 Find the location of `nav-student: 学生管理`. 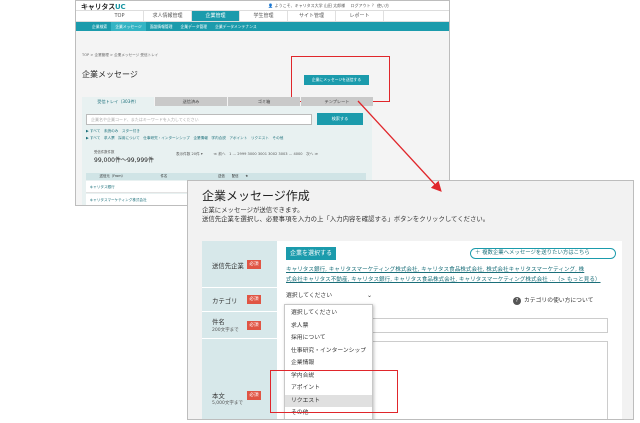

nav-student: 学生管理 is located at coordinates (264, 16).